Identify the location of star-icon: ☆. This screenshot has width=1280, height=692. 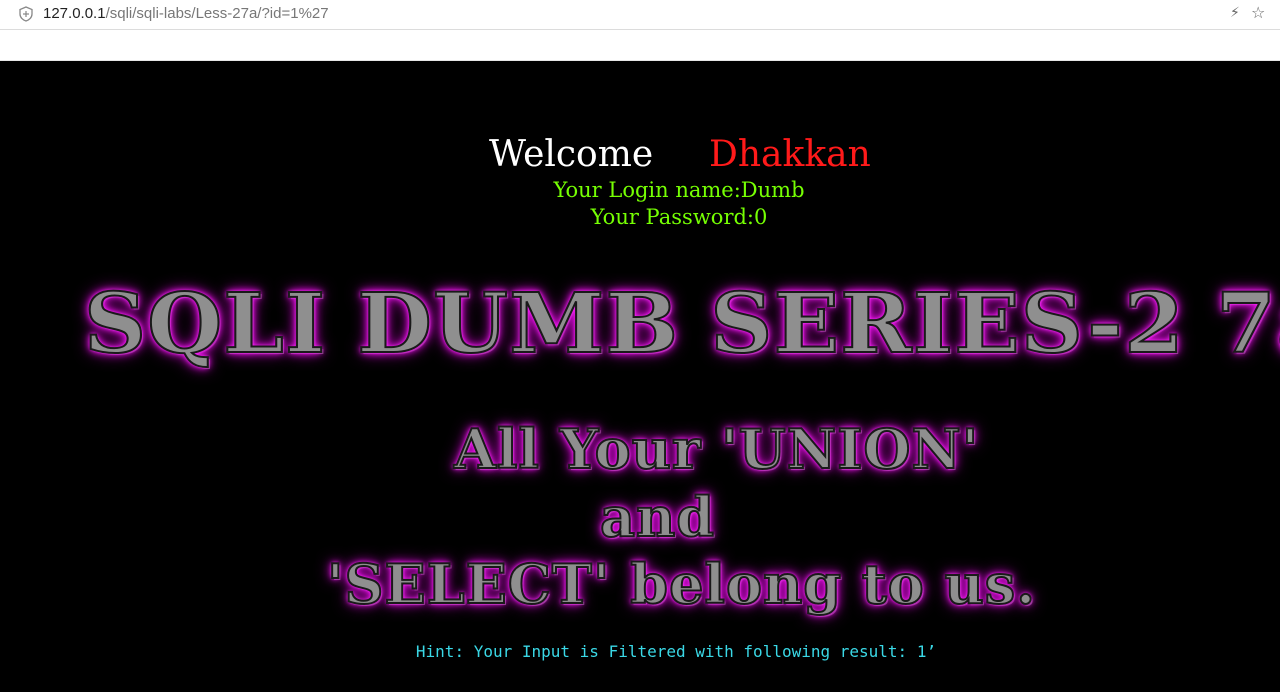
(1258, 12).